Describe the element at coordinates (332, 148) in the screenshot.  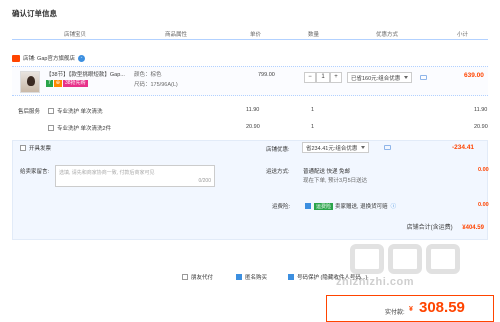
I see `store-discount-value: 省234.41元:组合优惠` at that location.